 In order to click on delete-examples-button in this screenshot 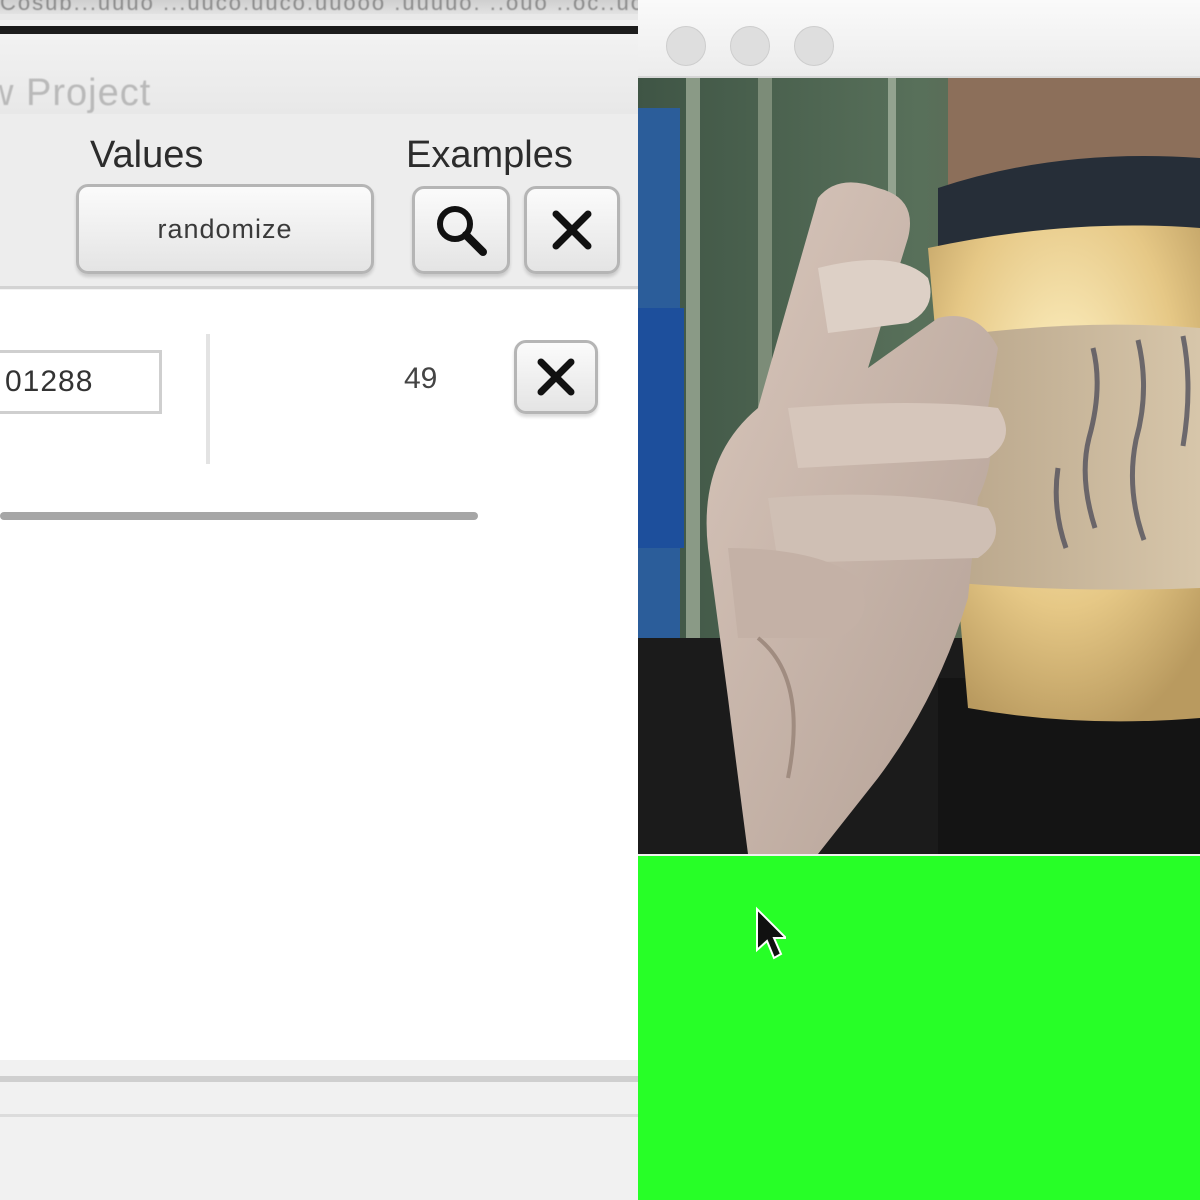, I will do `click(556, 377)`.